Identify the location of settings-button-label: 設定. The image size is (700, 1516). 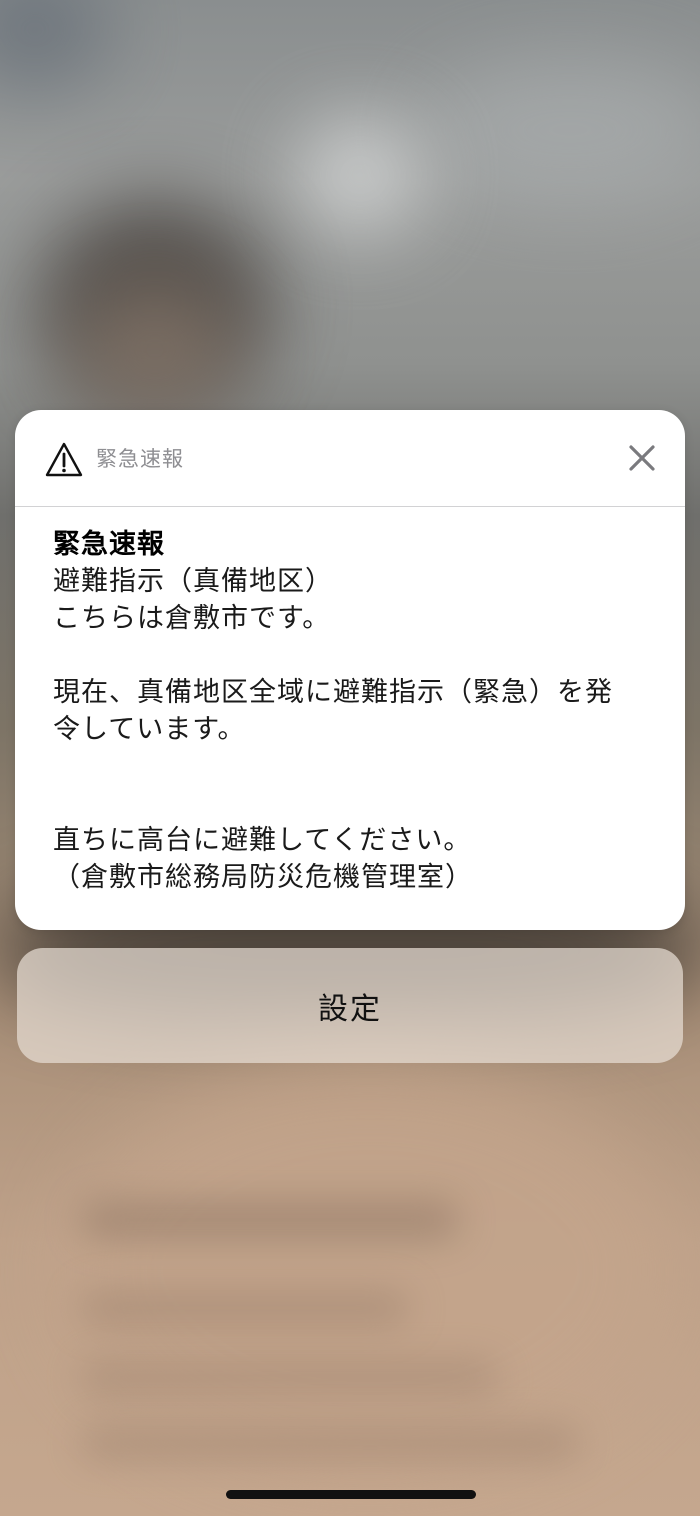
(350, 1009).